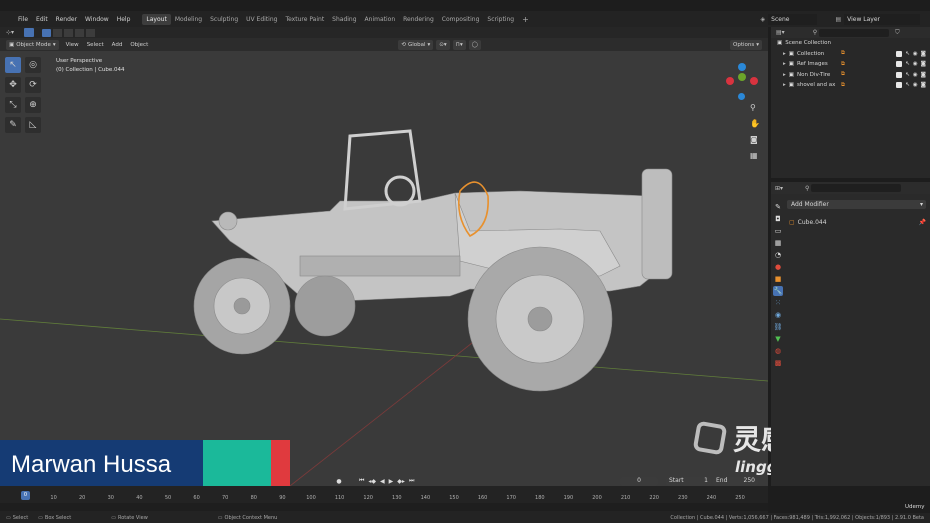  Describe the element at coordinates (382, 481) in the screenshot. I see `play-reverse-icon: ◀` at that location.